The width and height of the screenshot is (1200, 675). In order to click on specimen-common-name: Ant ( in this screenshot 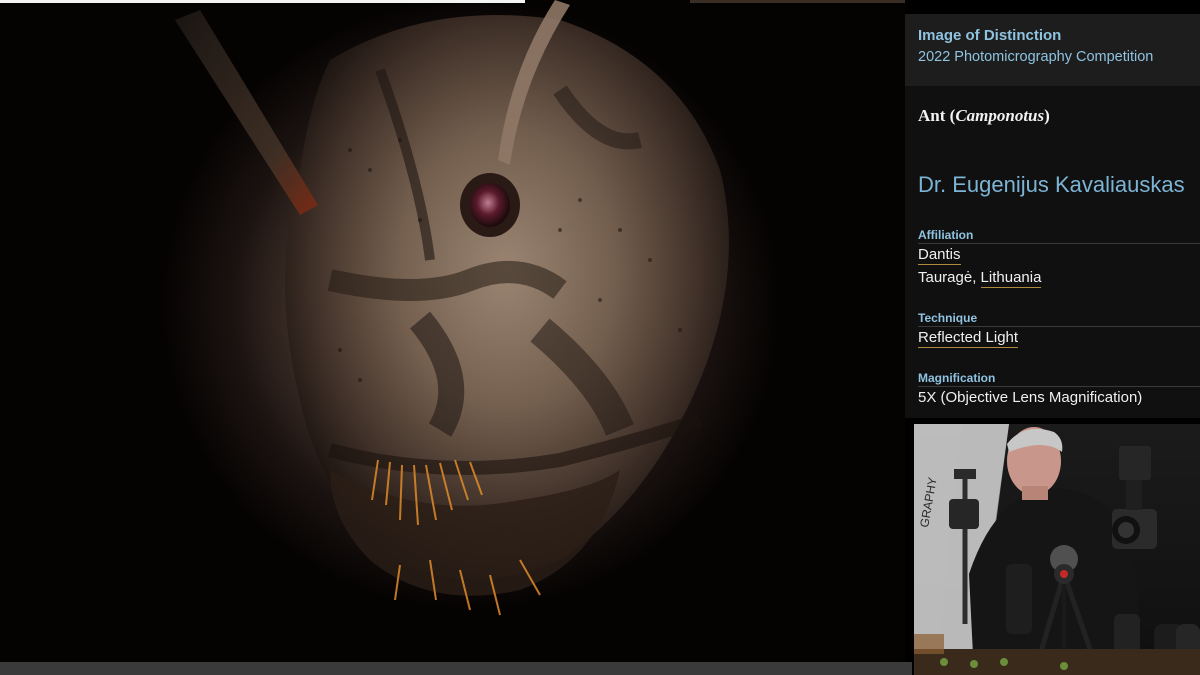, I will do `click(937, 115)`.